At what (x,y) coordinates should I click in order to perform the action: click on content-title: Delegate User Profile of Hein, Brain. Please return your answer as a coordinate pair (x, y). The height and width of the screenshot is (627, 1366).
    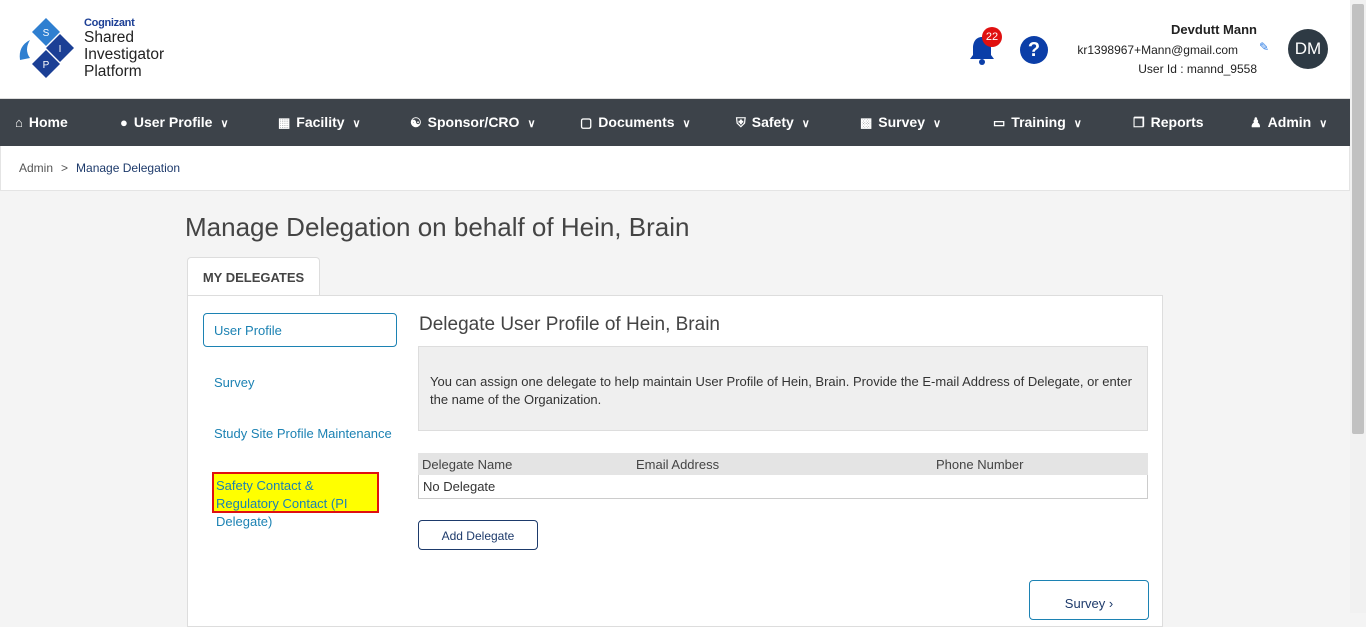
    Looking at the image, I should click on (569, 324).